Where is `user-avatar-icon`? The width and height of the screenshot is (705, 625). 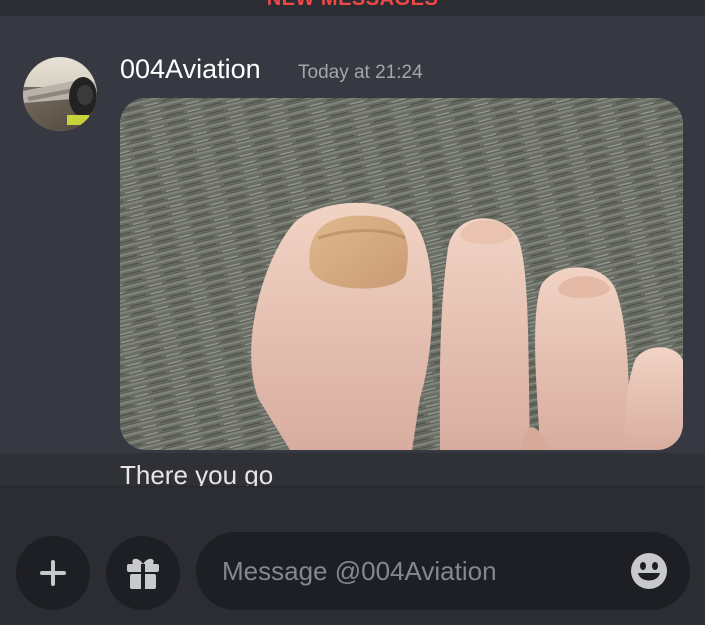 user-avatar-icon is located at coordinates (60, 94).